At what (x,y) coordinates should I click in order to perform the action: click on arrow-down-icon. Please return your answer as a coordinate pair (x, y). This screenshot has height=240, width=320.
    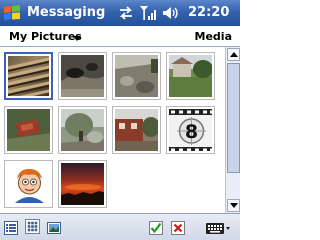
    Looking at the image, I should click on (234, 205).